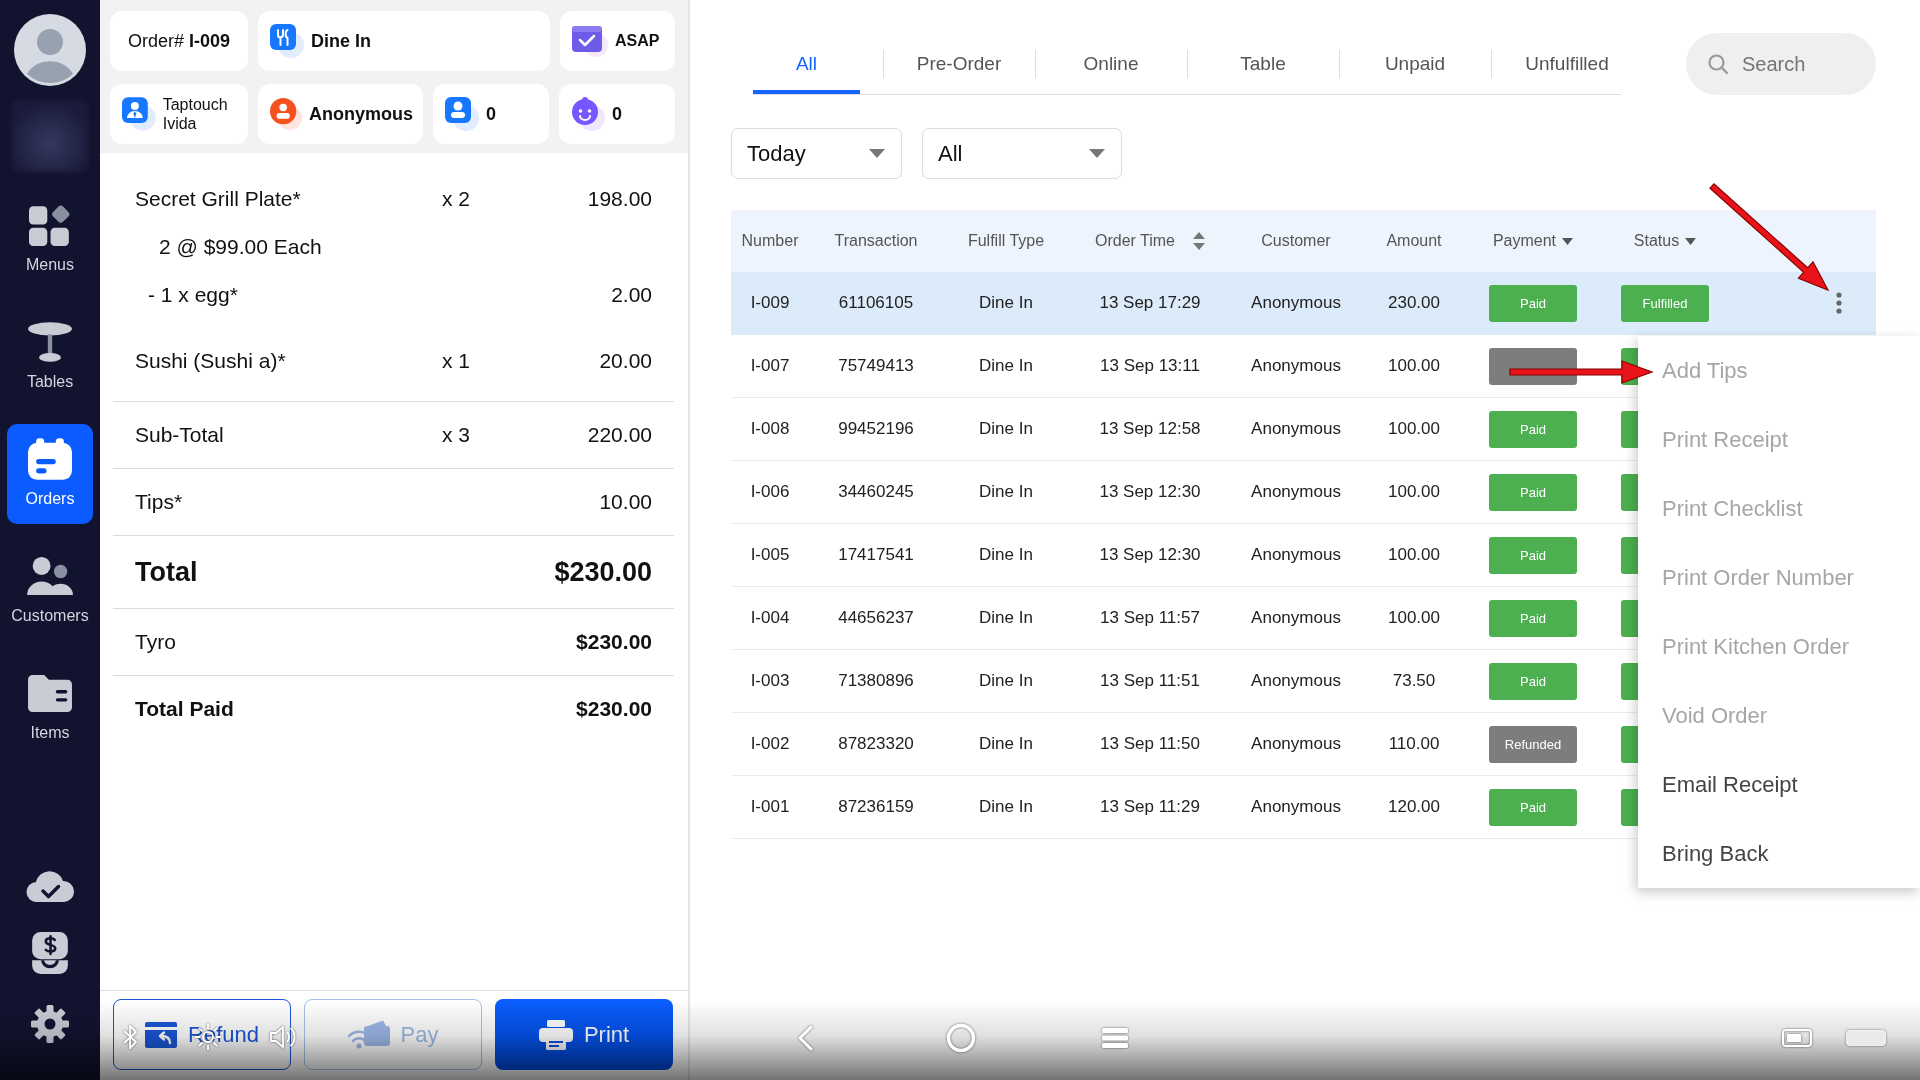  I want to click on summary-amount: 10.00, so click(625, 502).